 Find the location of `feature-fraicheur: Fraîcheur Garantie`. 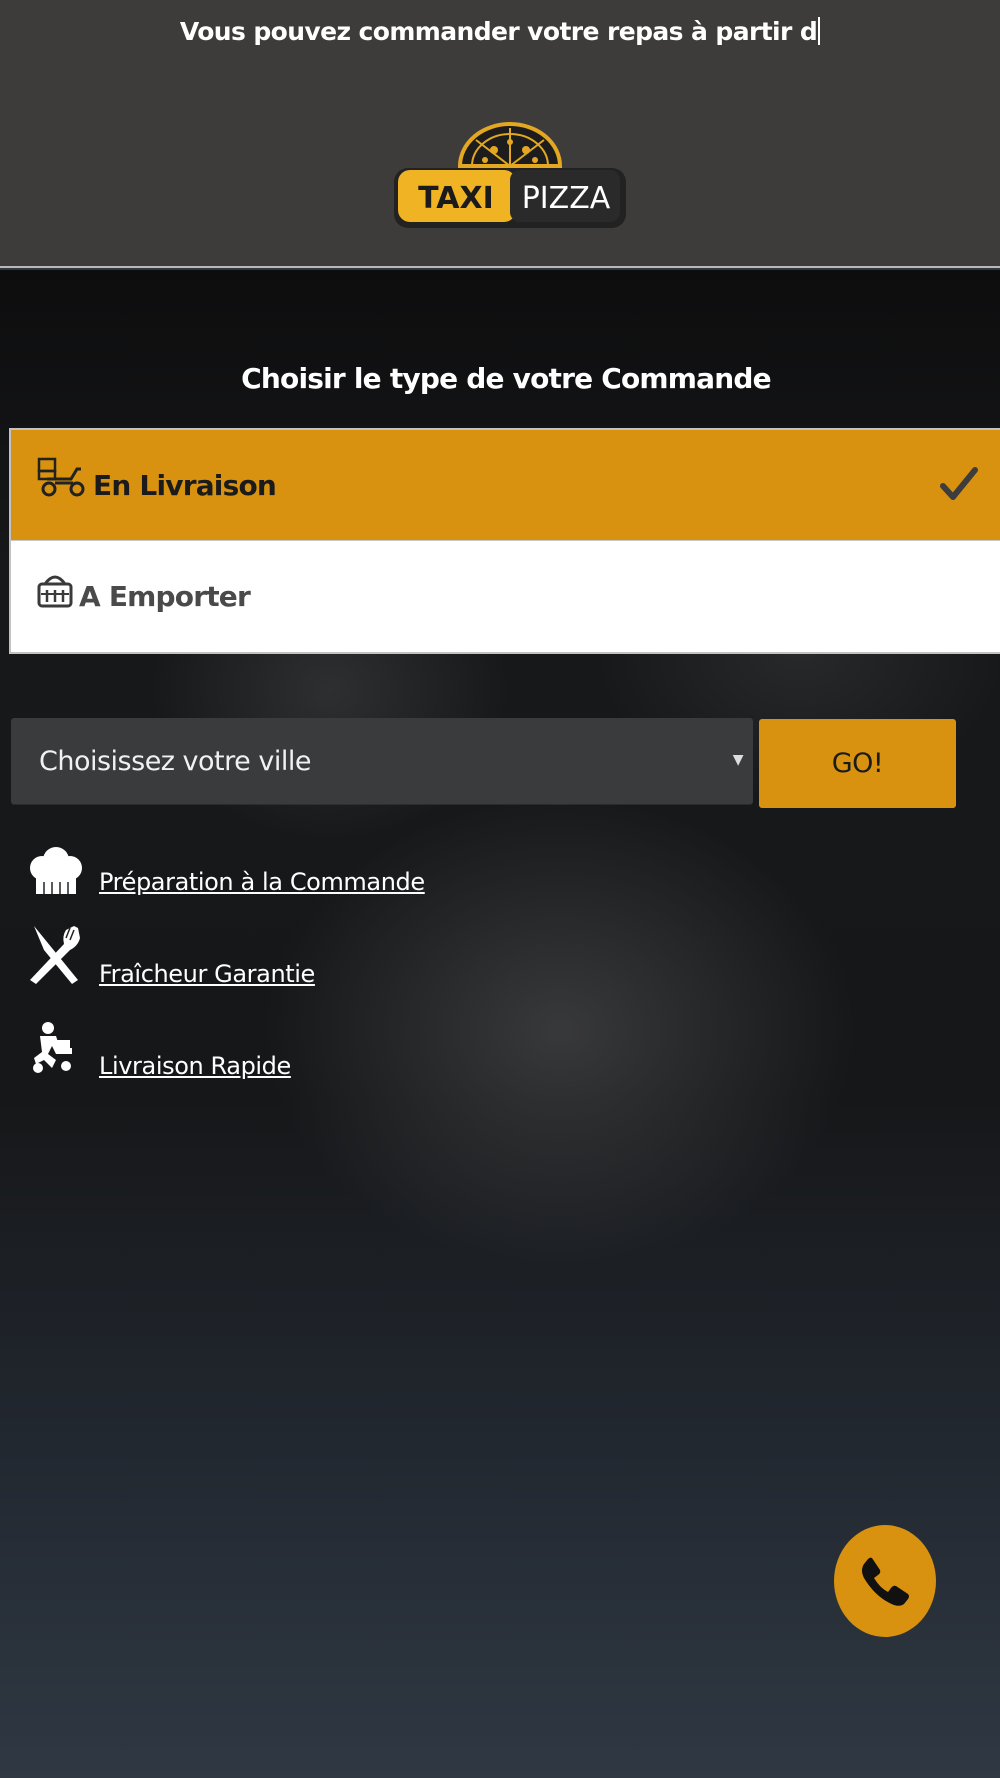

feature-fraicheur: Fraîcheur Garantie is located at coordinates (326, 964).